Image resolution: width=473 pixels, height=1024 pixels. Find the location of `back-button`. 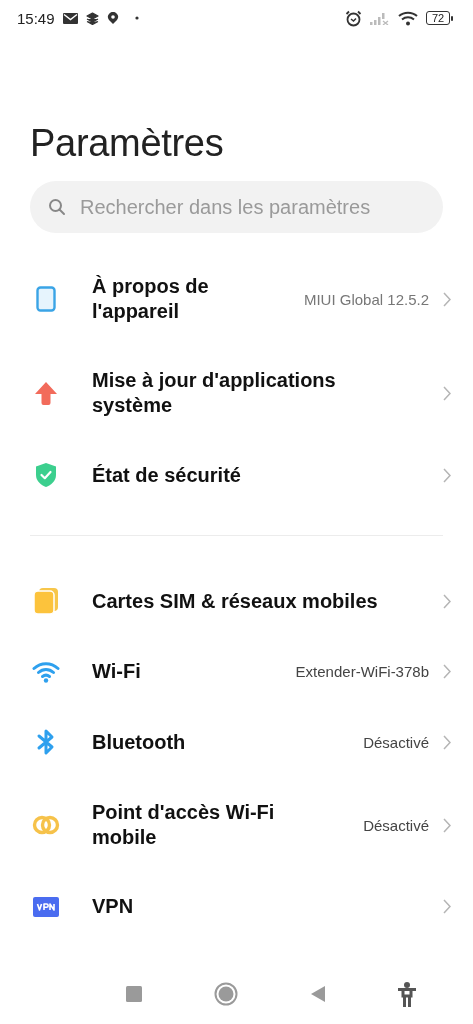

back-button is located at coordinates (317, 994).